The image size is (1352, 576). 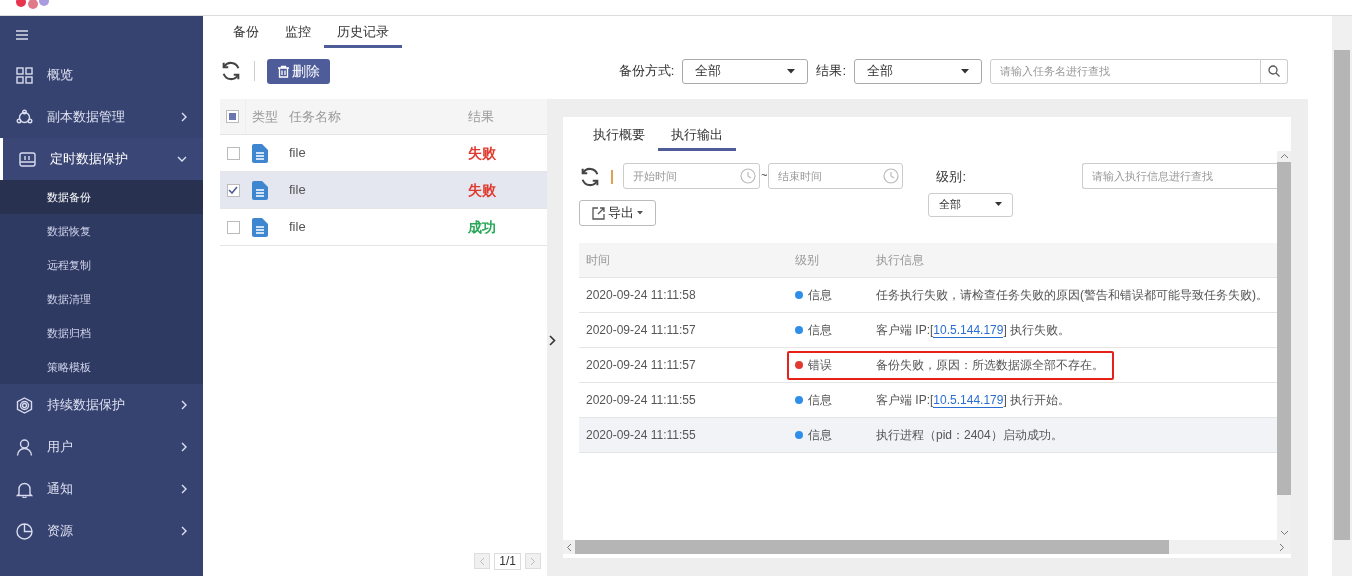 I want to click on column-header: 时间, so click(x=598, y=260).